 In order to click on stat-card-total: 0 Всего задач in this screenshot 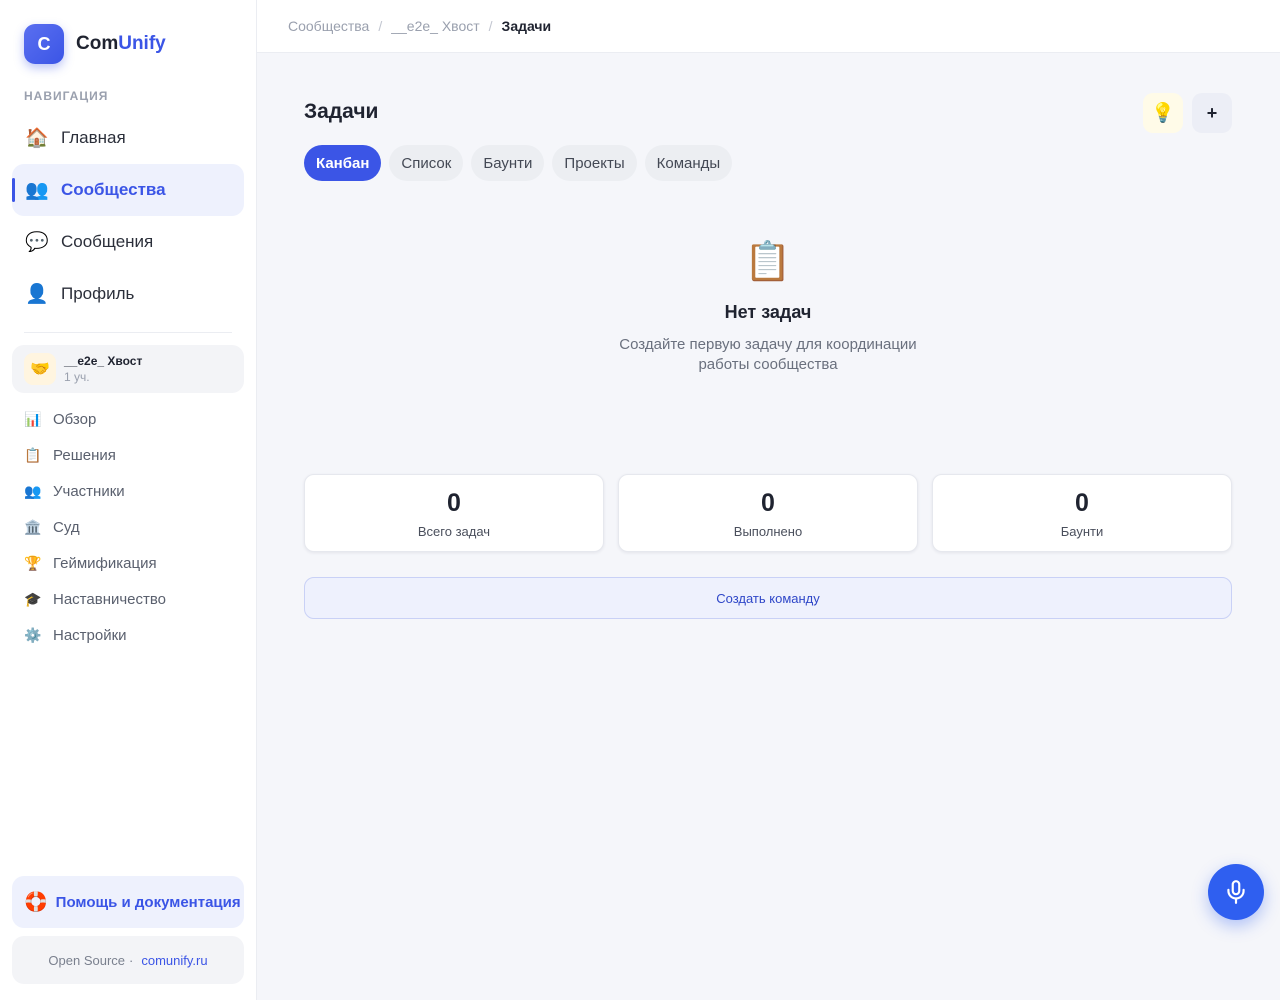, I will do `click(454, 513)`.